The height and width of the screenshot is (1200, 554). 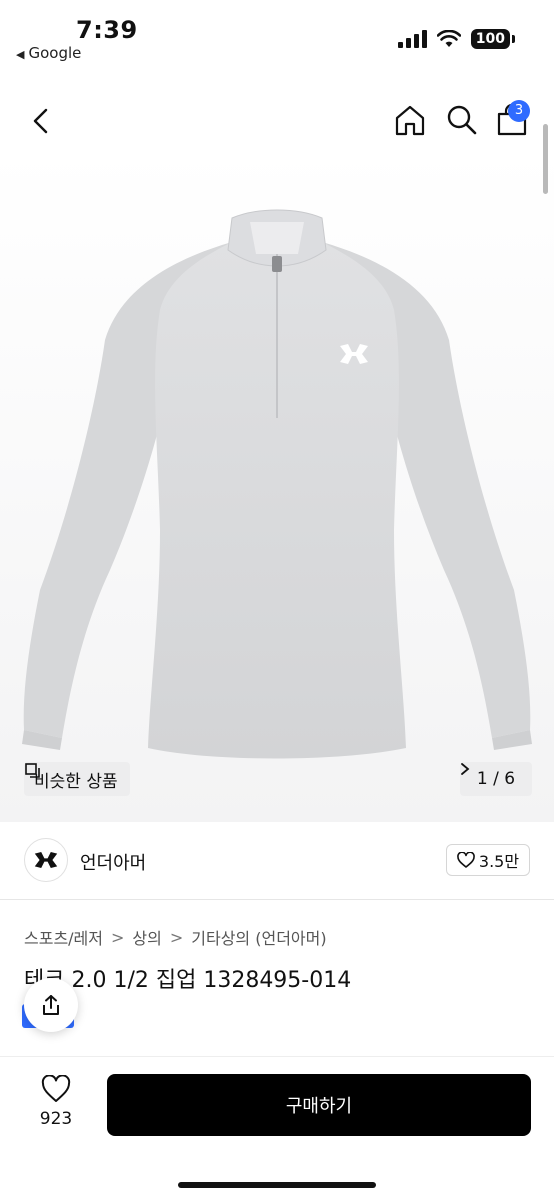 What do you see at coordinates (258, 937) in the screenshot?
I see `breadcrumb-item: 기타상의 (언더아머)` at bounding box center [258, 937].